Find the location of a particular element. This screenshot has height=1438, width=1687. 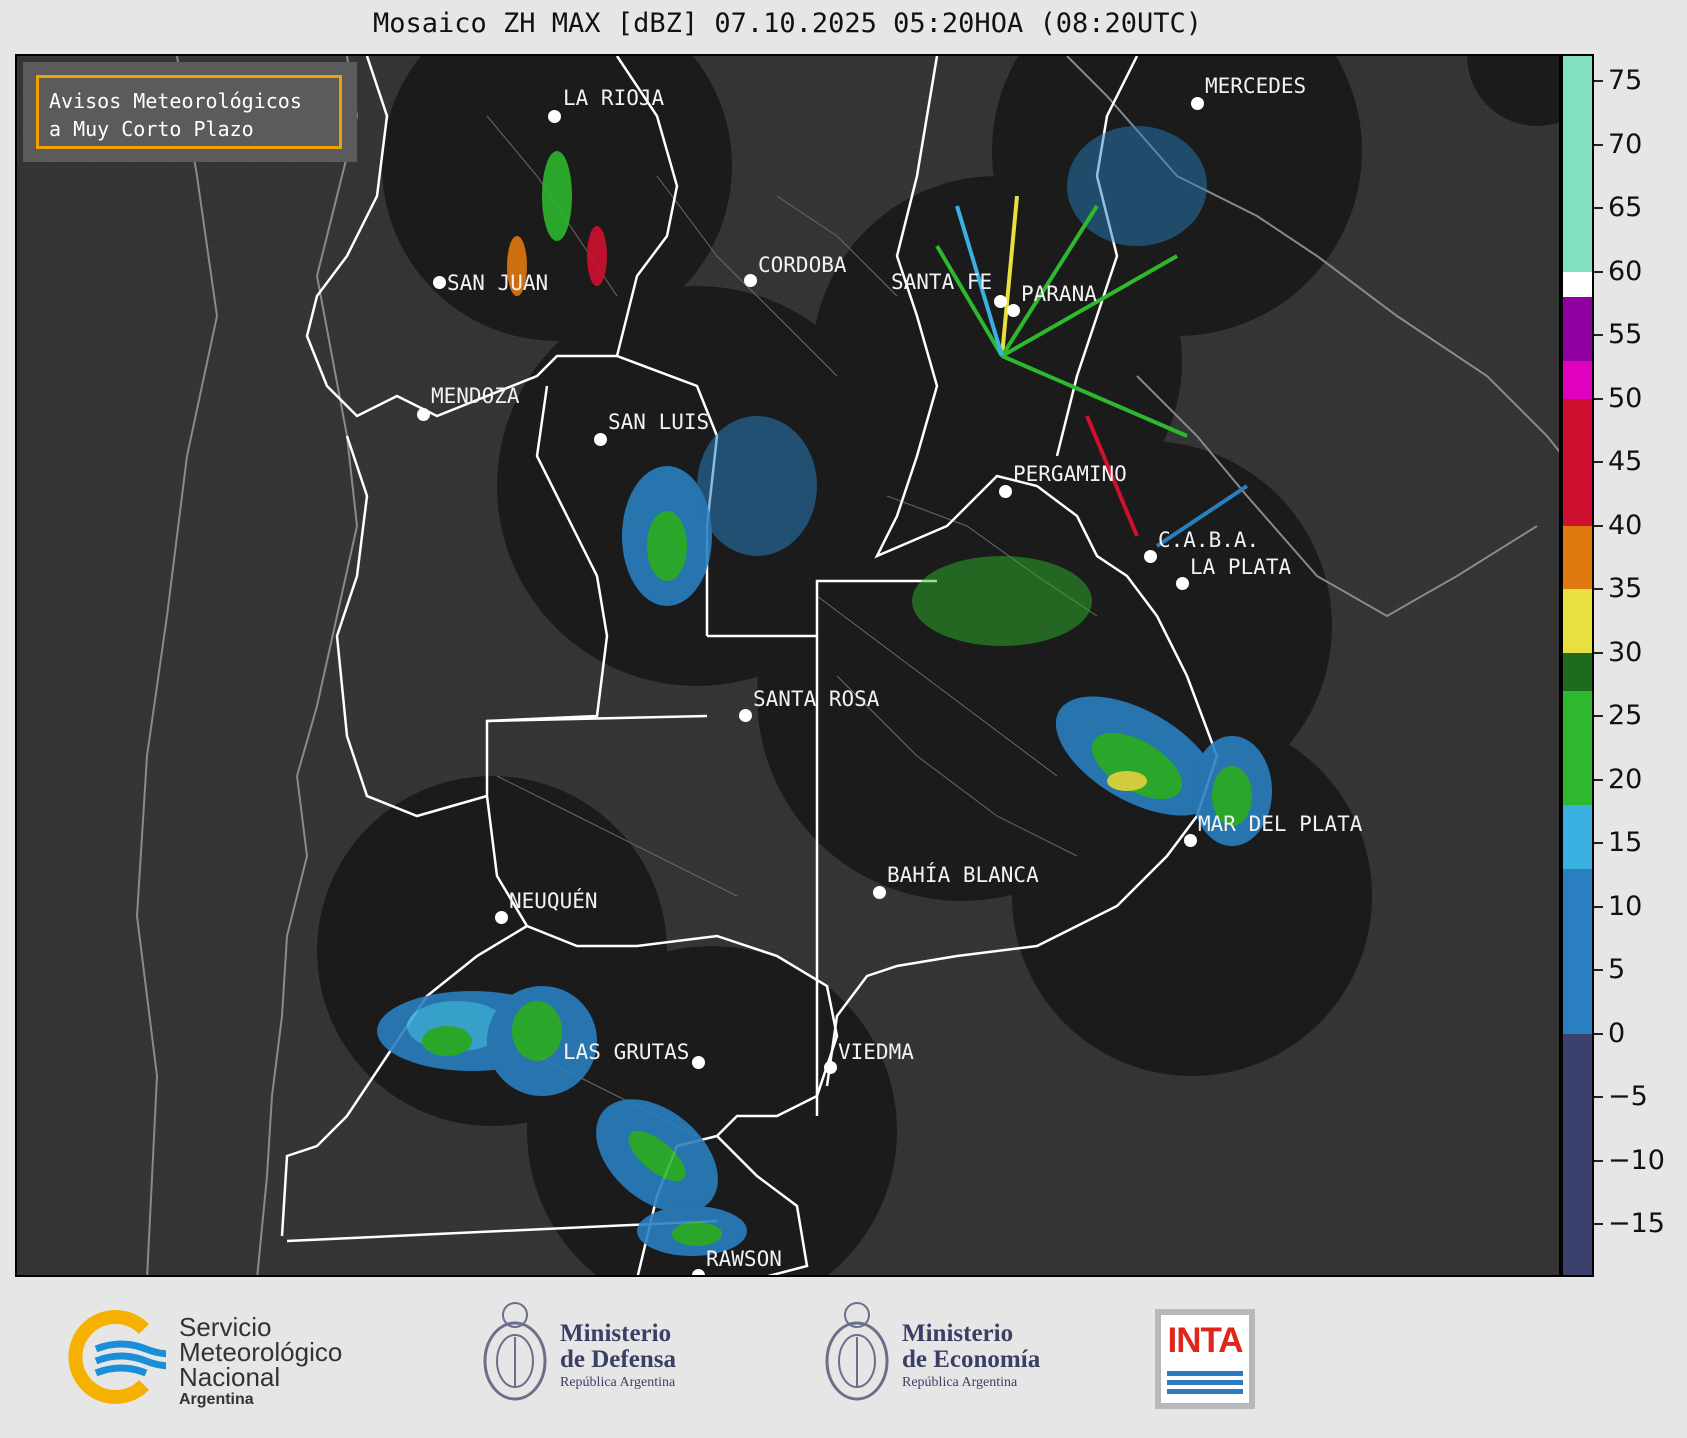

smn-line-4: Argentina is located at coordinates (216, 1399).